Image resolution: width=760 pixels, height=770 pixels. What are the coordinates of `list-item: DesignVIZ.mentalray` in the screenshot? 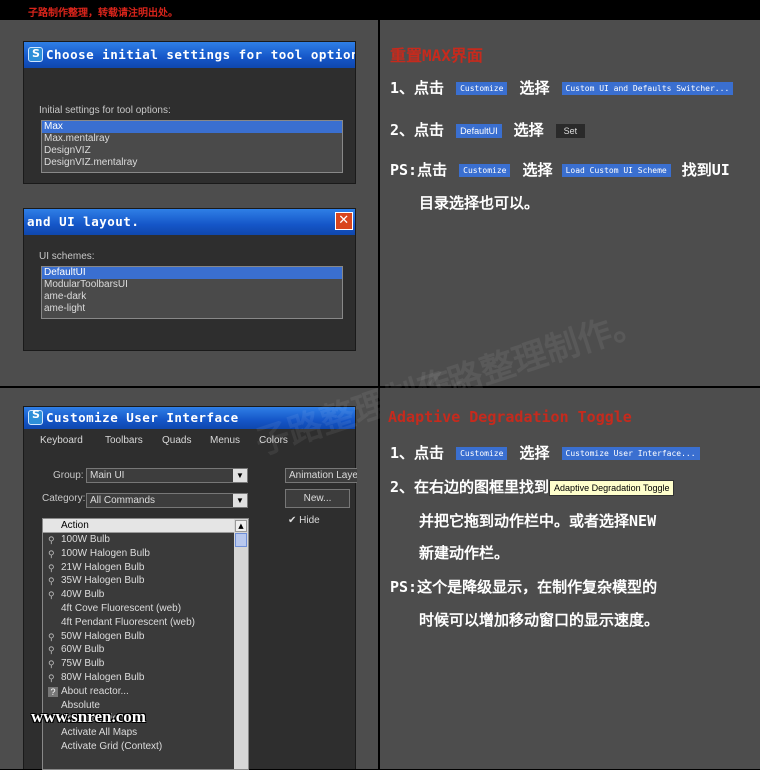 It's located at (192, 163).